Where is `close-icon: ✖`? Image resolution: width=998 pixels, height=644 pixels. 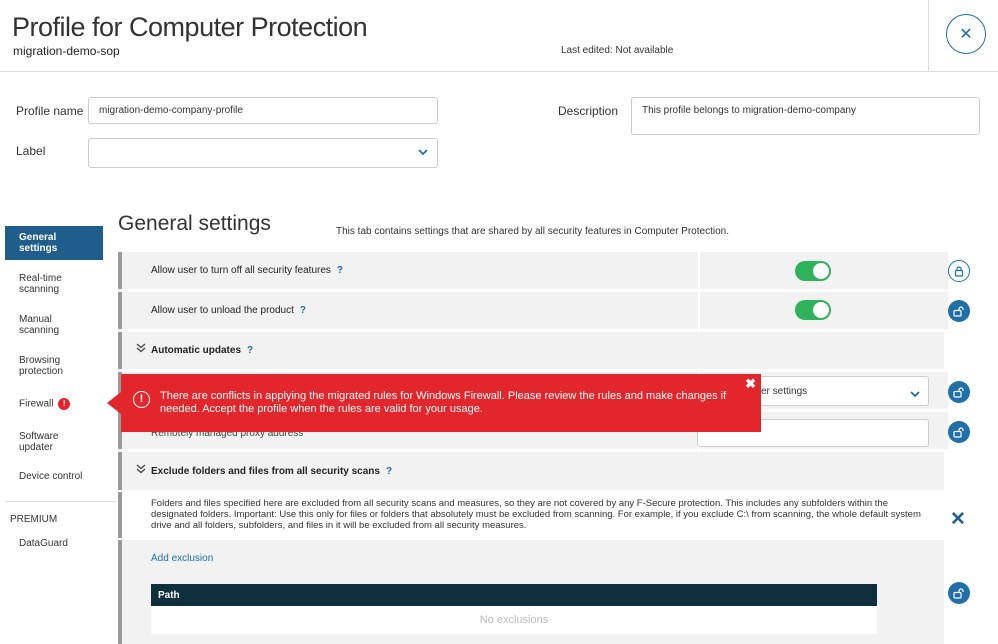
close-icon: ✖ is located at coordinates (750, 383).